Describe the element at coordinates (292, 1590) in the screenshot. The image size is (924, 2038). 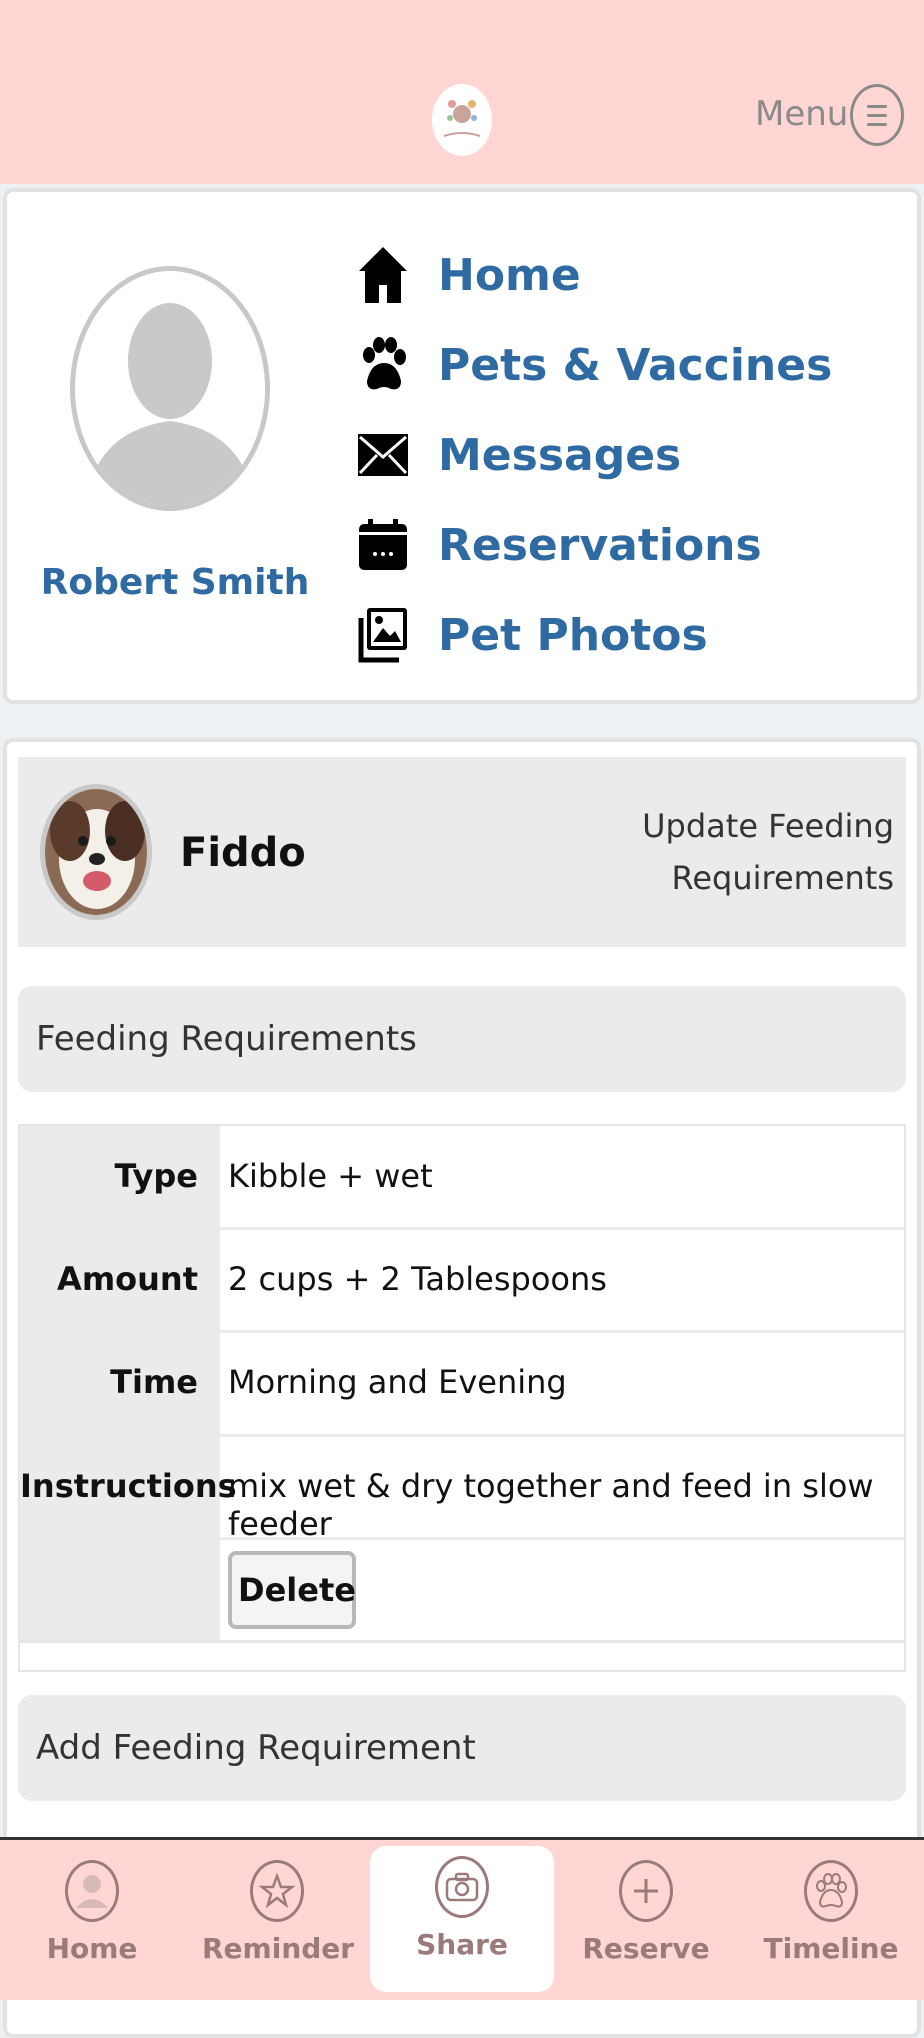
I see `delete-button: Delete` at that location.